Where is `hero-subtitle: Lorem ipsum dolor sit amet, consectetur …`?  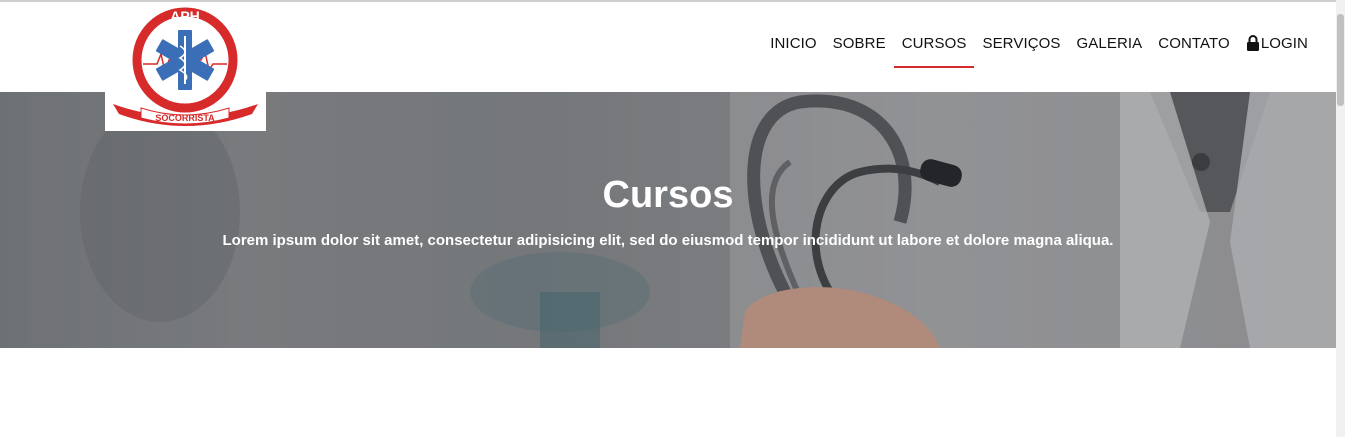 hero-subtitle: Lorem ipsum dolor sit amet, consectetur … is located at coordinates (668, 240).